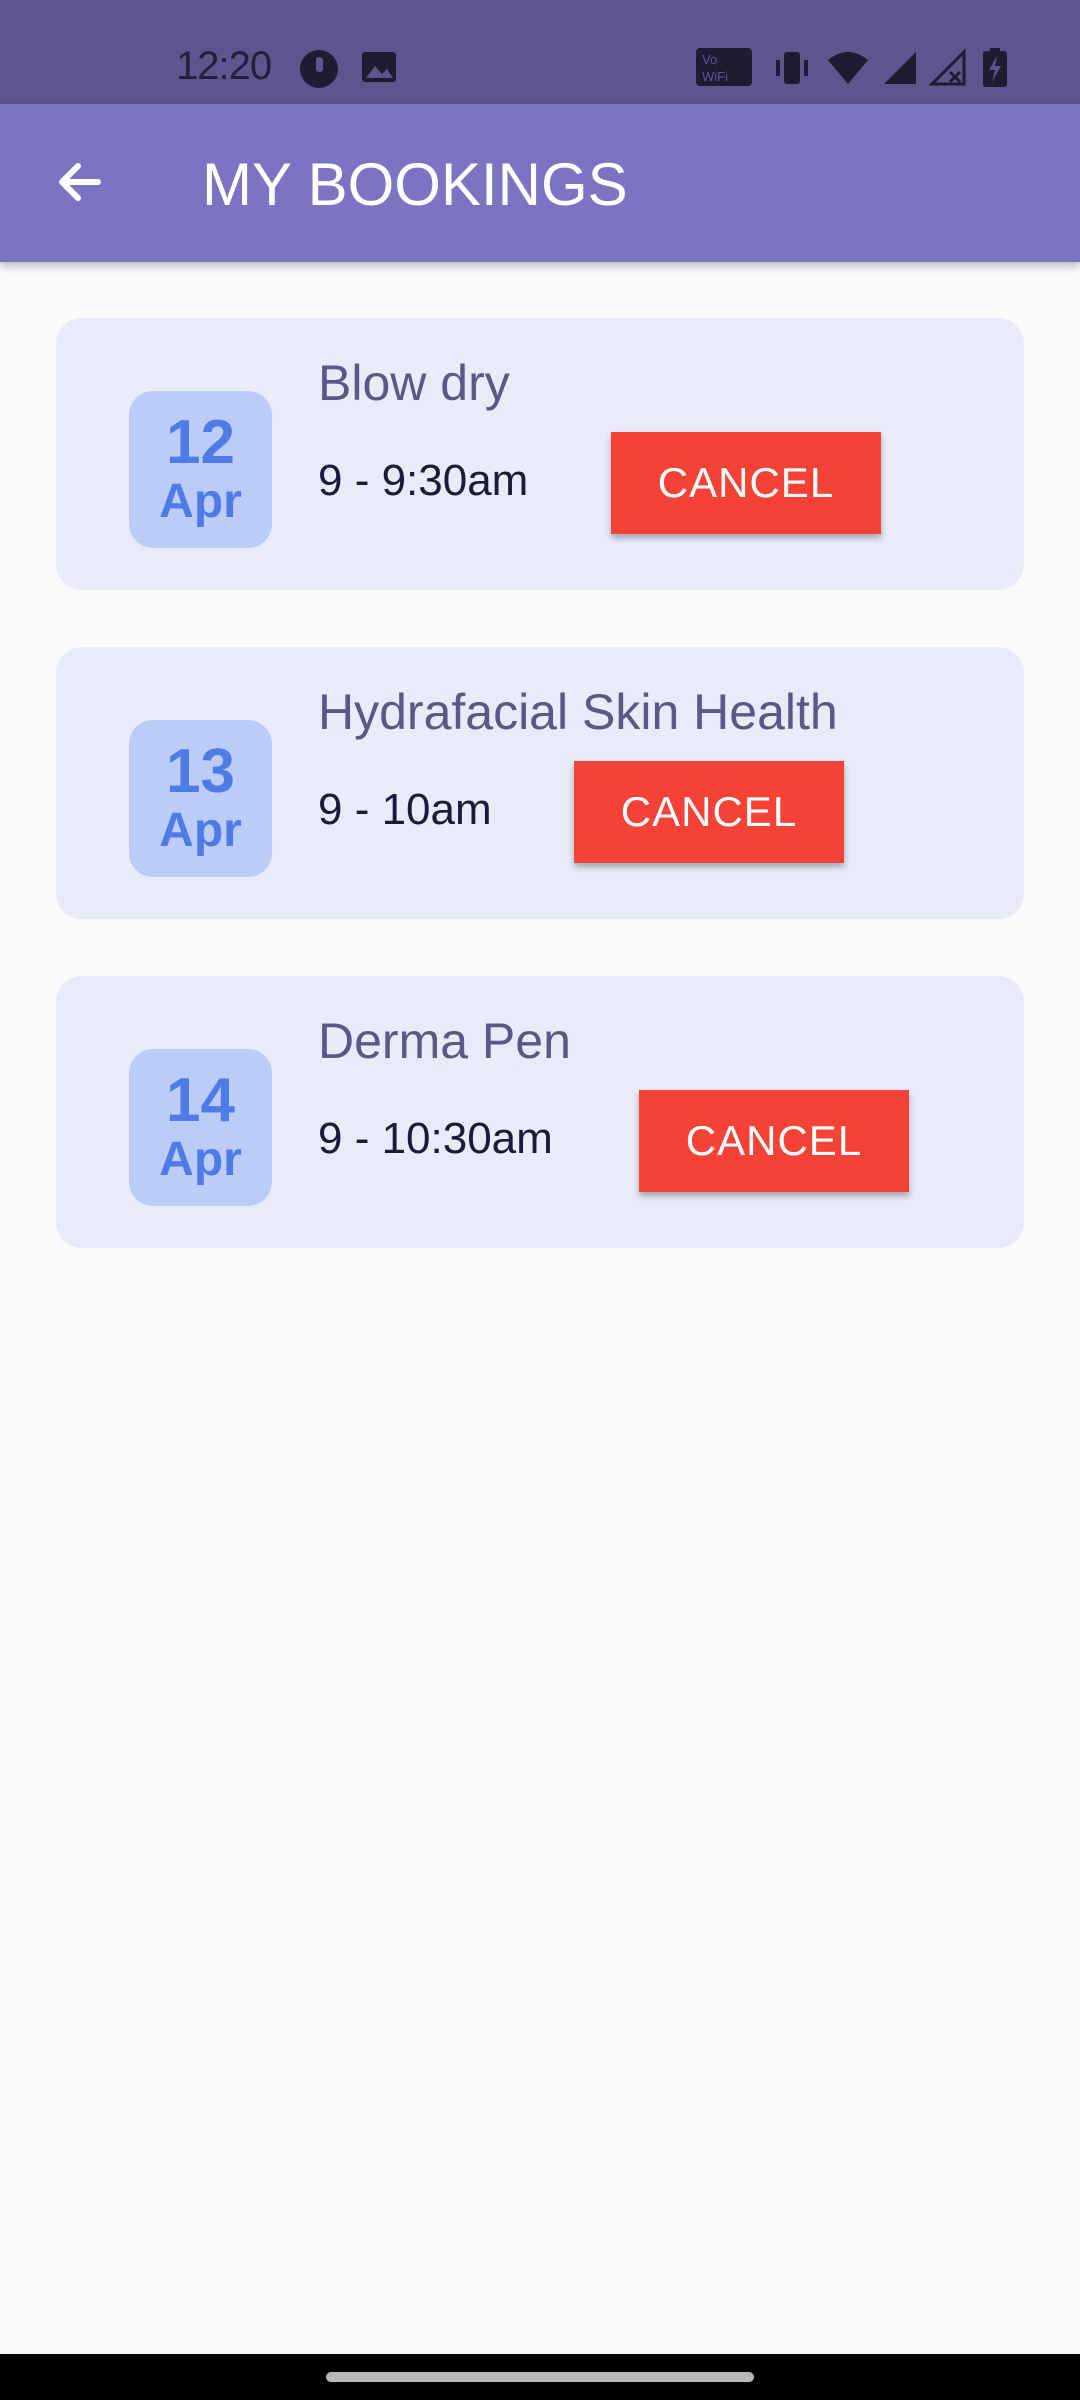 Image resolution: width=1080 pixels, height=2400 pixels. What do you see at coordinates (435, 1138) in the screenshot?
I see `time-slot: 9 - 10:30am` at bounding box center [435, 1138].